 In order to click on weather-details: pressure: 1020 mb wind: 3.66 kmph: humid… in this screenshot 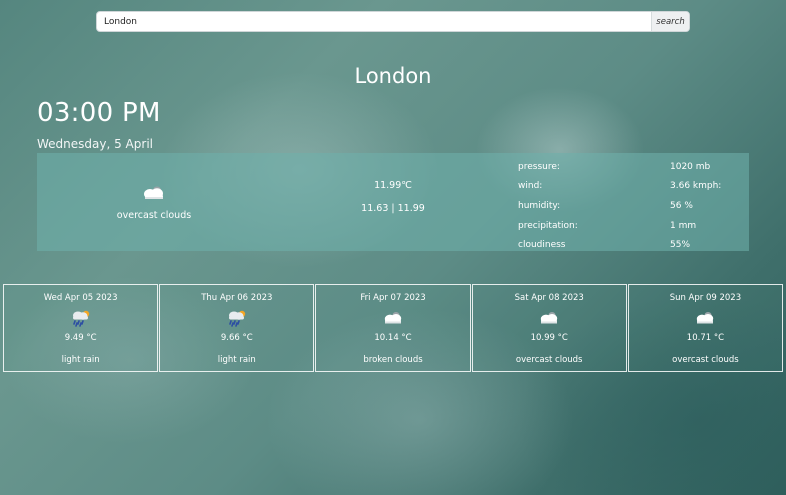, I will do `click(628, 206)`.